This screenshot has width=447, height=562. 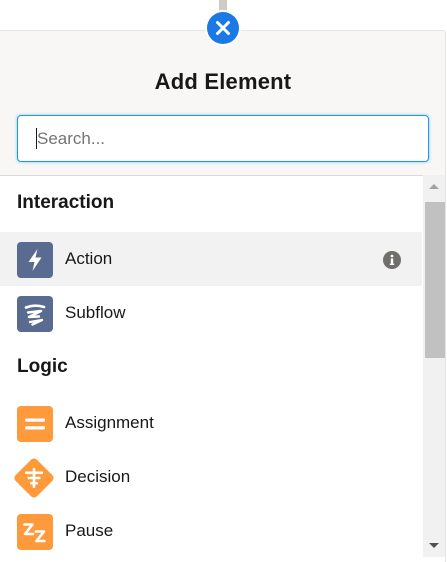 What do you see at coordinates (89, 258) in the screenshot?
I see `item-label-action: Action` at bounding box center [89, 258].